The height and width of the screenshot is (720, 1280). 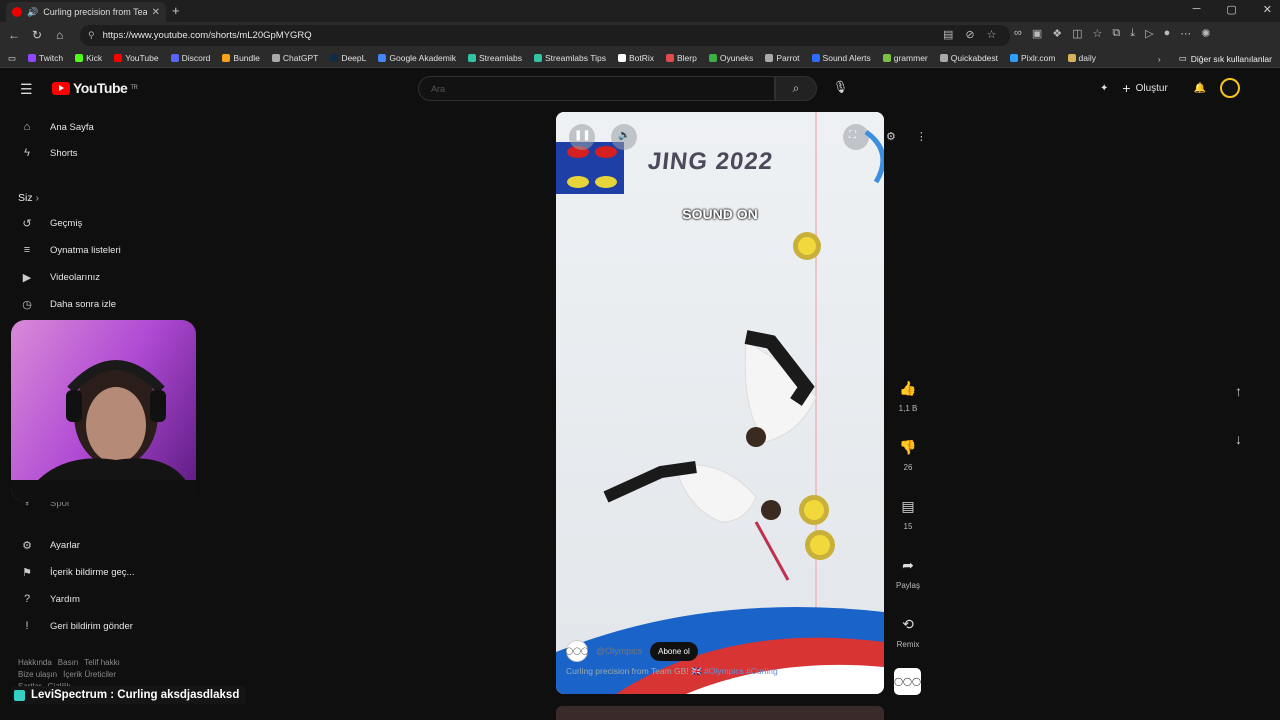 I want to click on copilot-icon: ✺, so click(x=1205, y=33).